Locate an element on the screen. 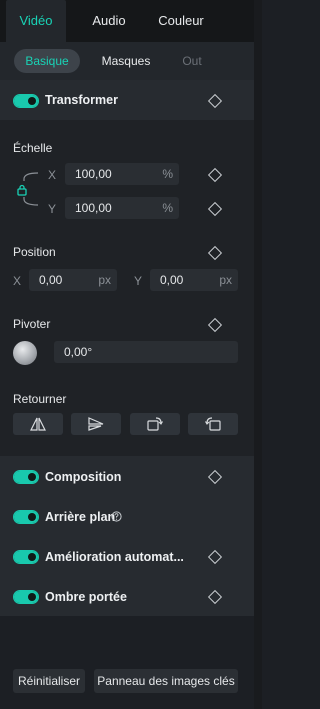 This screenshot has height=709, width=320. subtab-tools: Out is located at coordinates (192, 61).